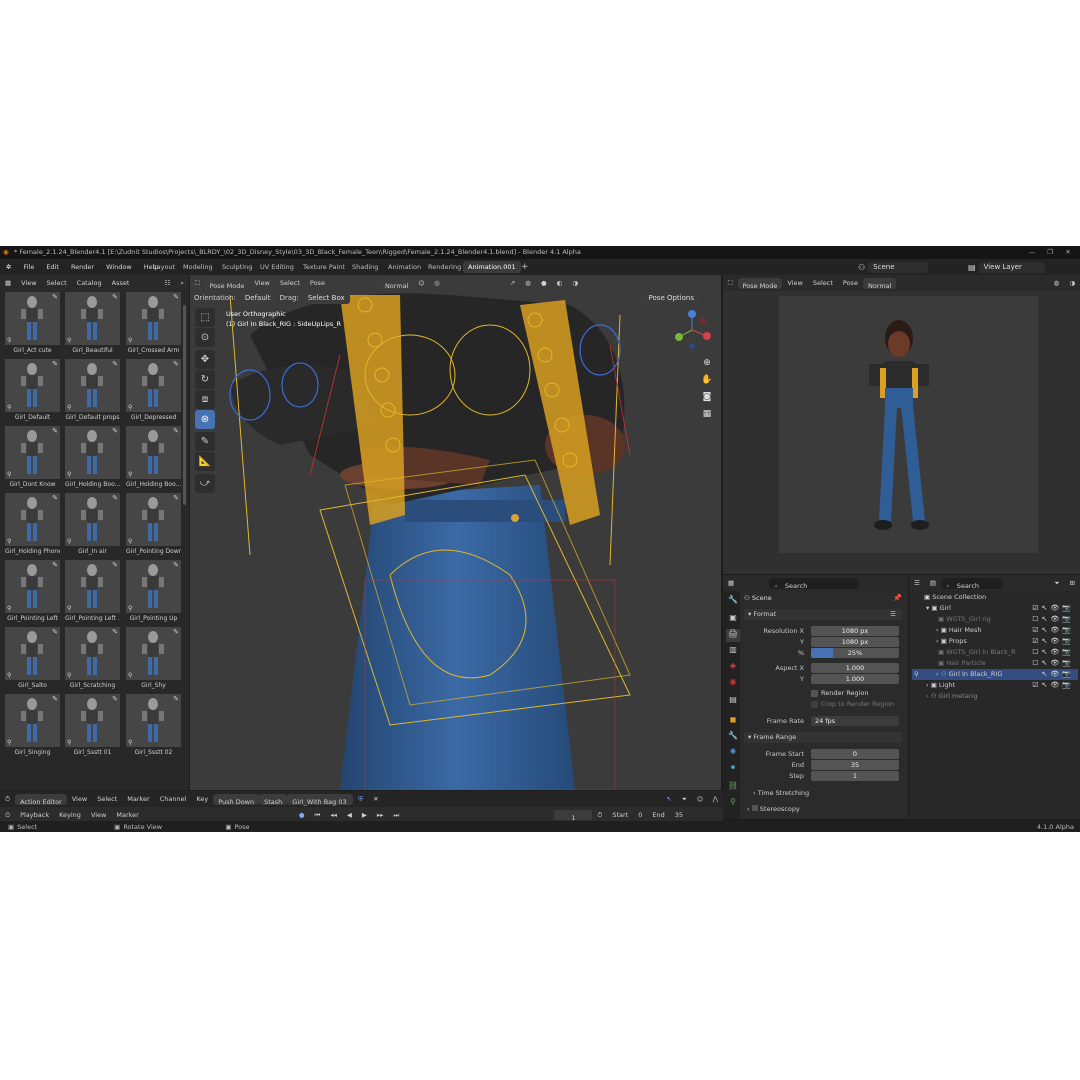 The width and height of the screenshot is (1080, 1080). Describe the element at coordinates (236, 799) in the screenshot. I see `push-down-button: Push Down` at that location.